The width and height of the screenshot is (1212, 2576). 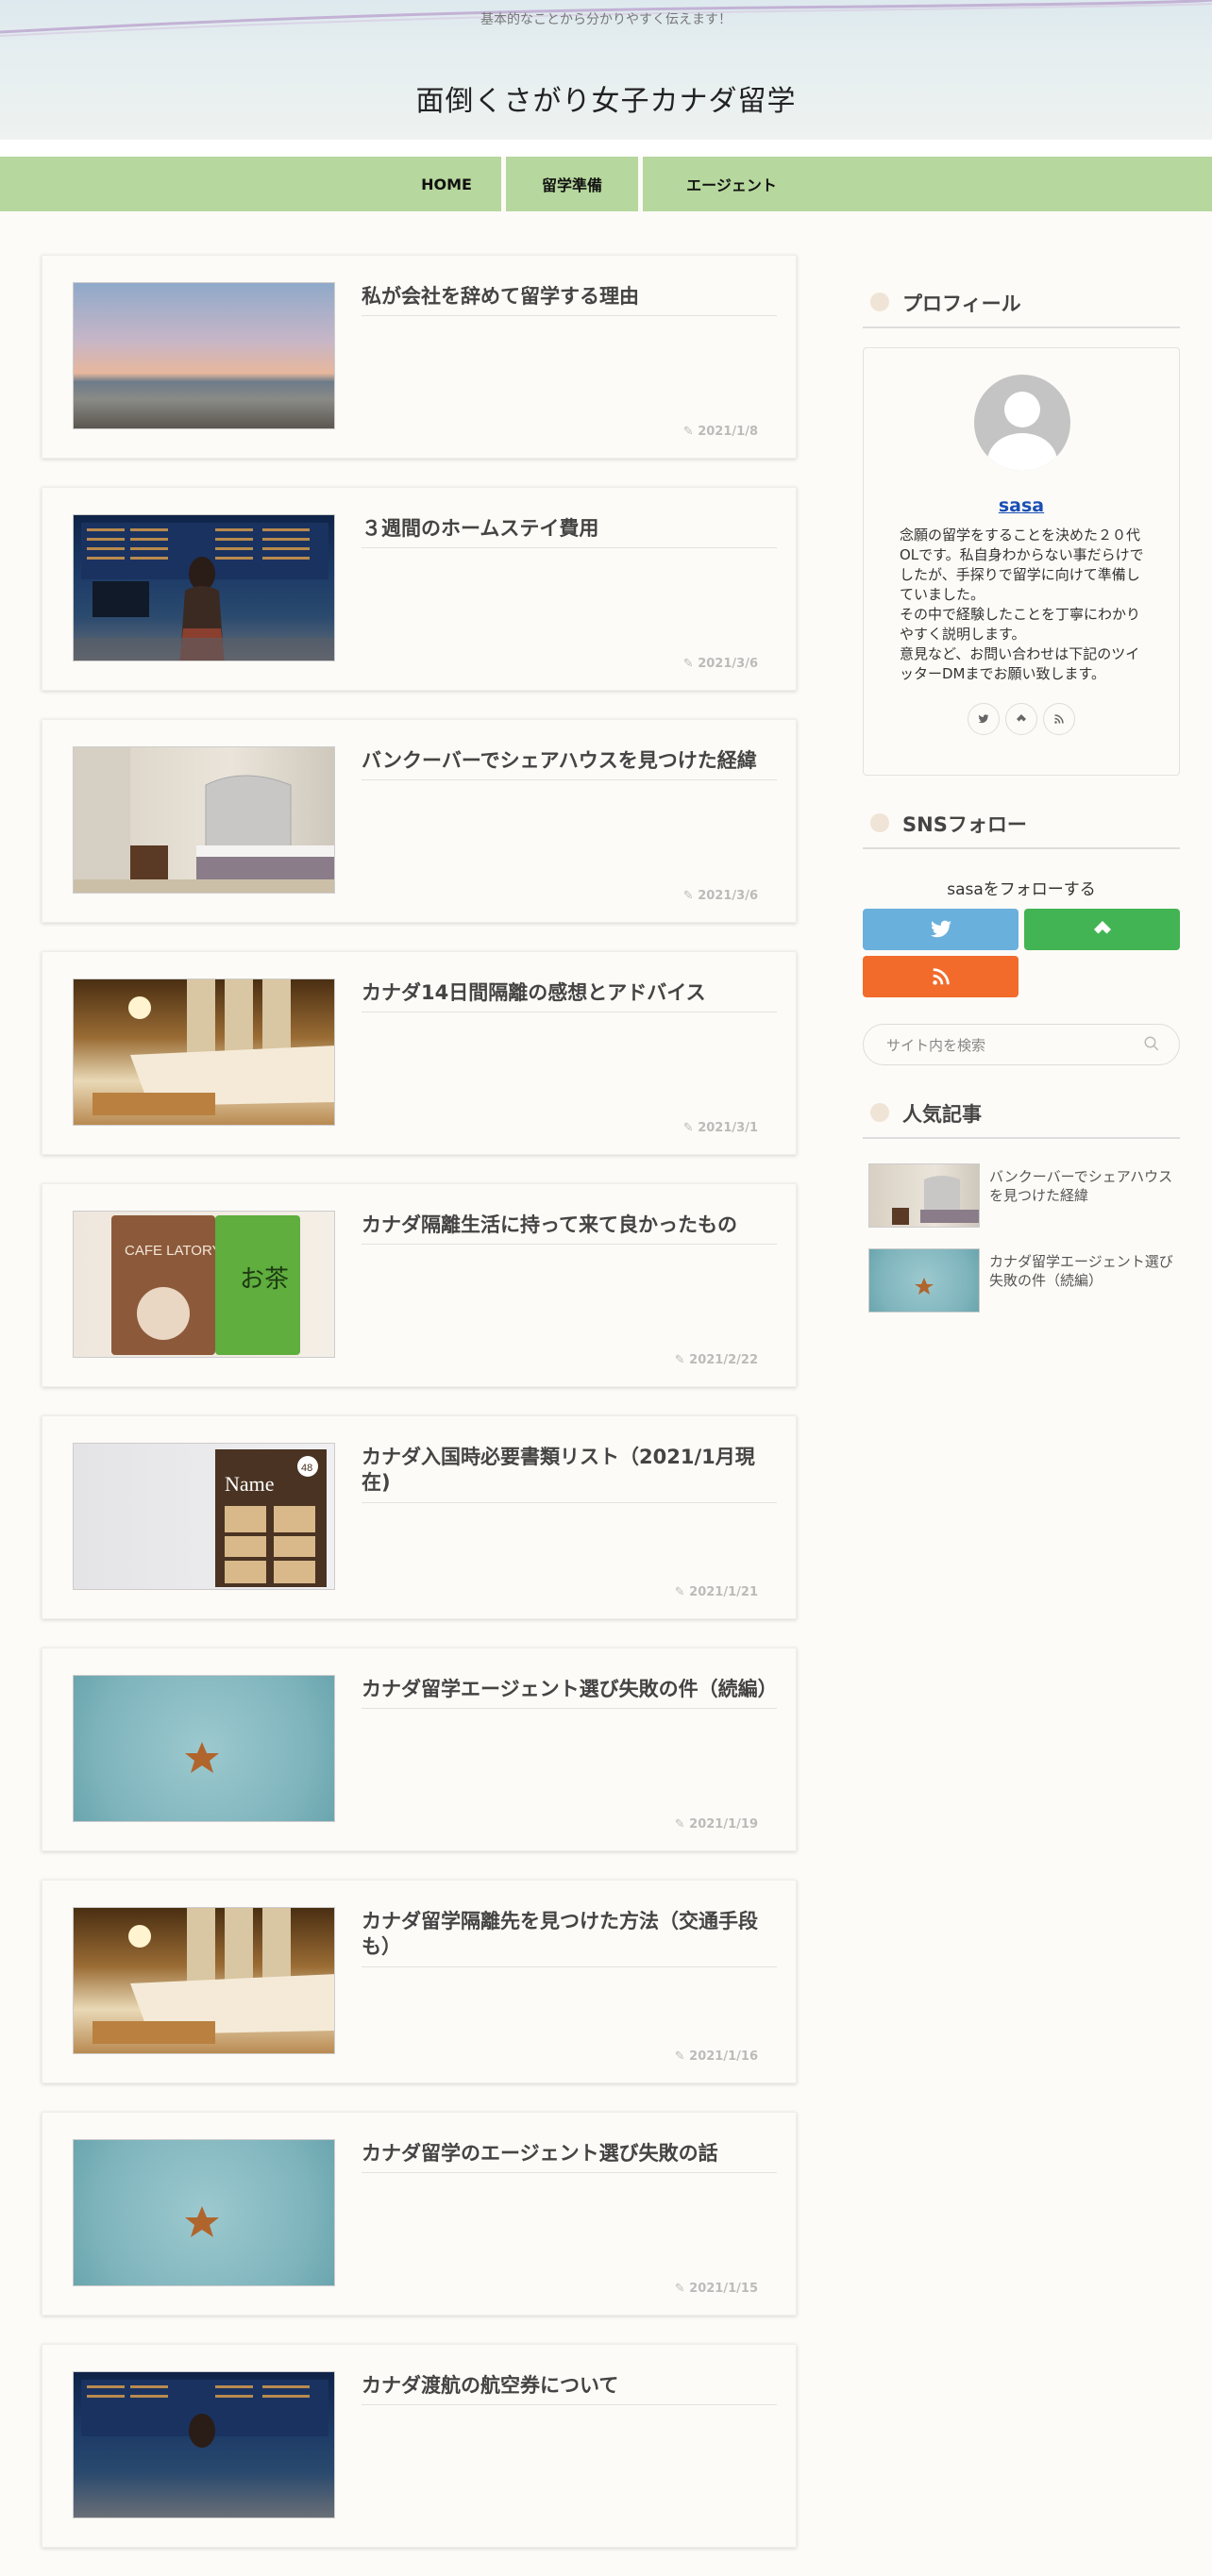 What do you see at coordinates (570, 1693) in the screenshot?
I see `post-title: カナダ留学エージェント選び失敗の件（続編）` at bounding box center [570, 1693].